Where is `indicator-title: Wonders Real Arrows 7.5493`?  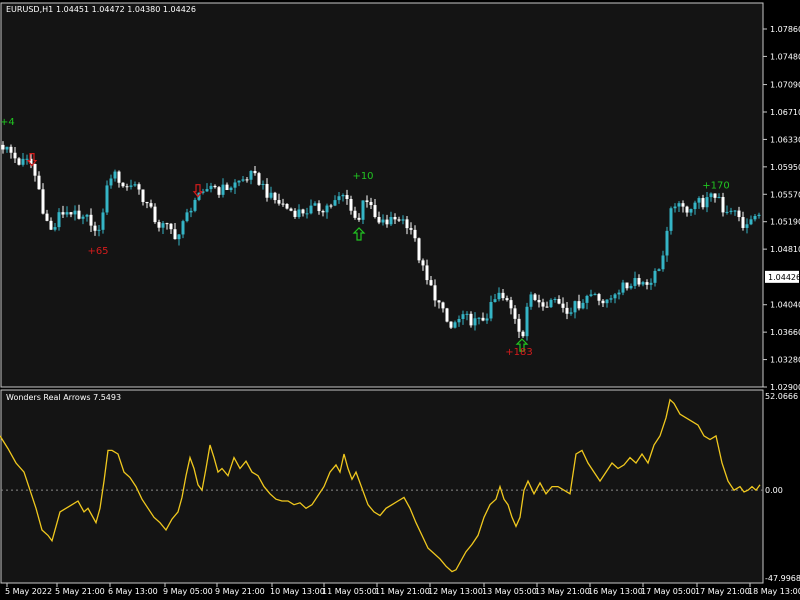
indicator-title: Wonders Real Arrows 7.5493 is located at coordinates (63, 397).